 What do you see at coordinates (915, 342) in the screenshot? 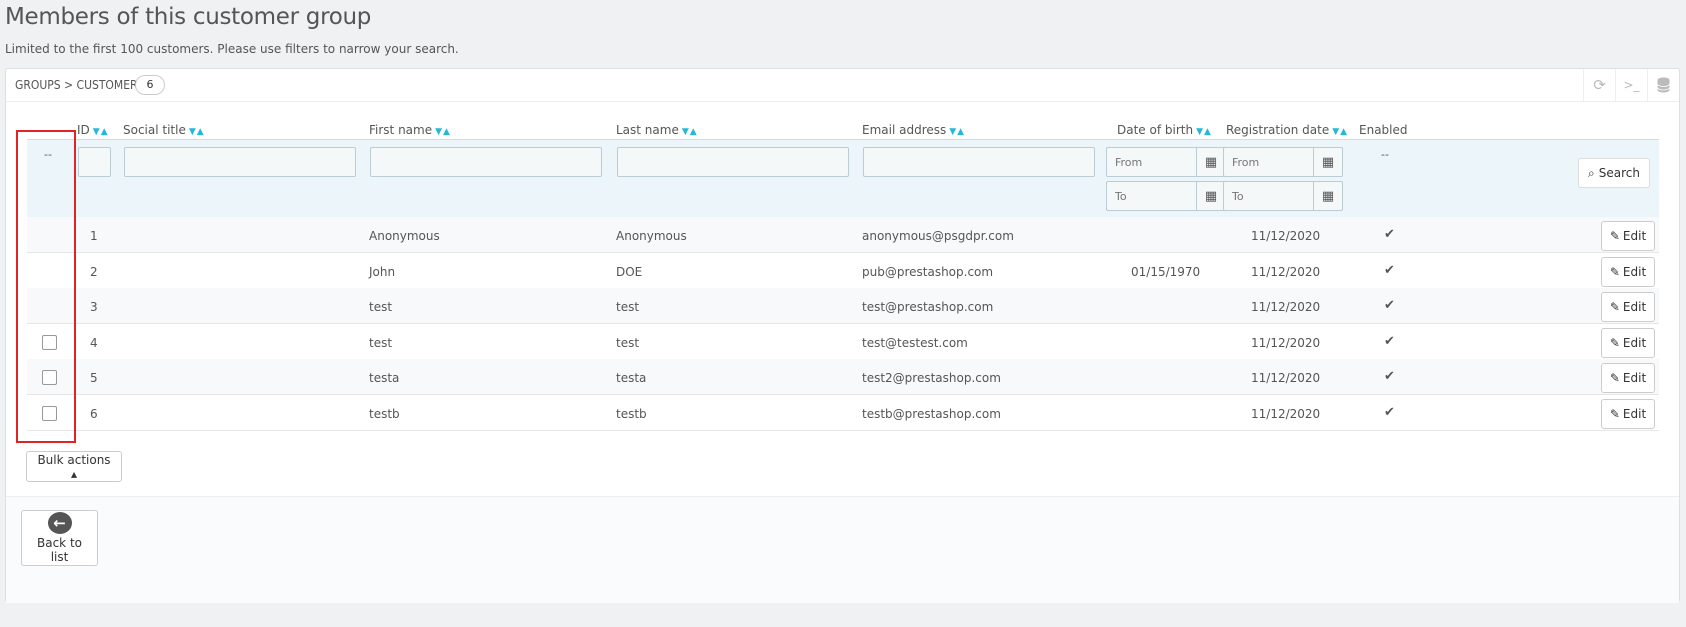
I see `cell-email: test@testest.com` at bounding box center [915, 342].